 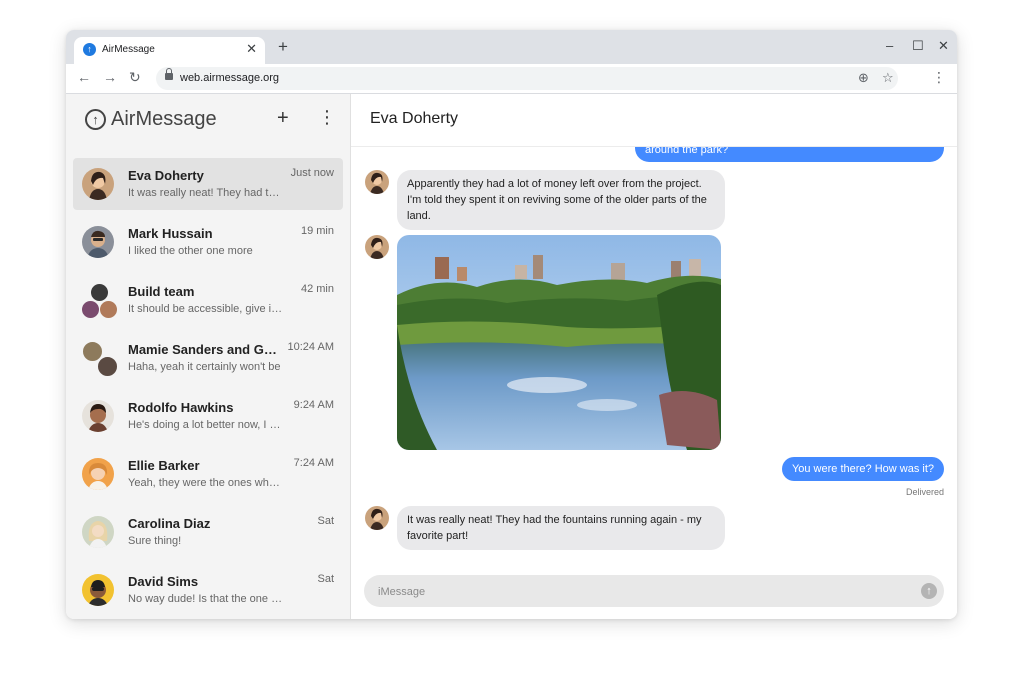 What do you see at coordinates (155, 541) in the screenshot?
I see `conversation-preview: Sure thing!` at bounding box center [155, 541].